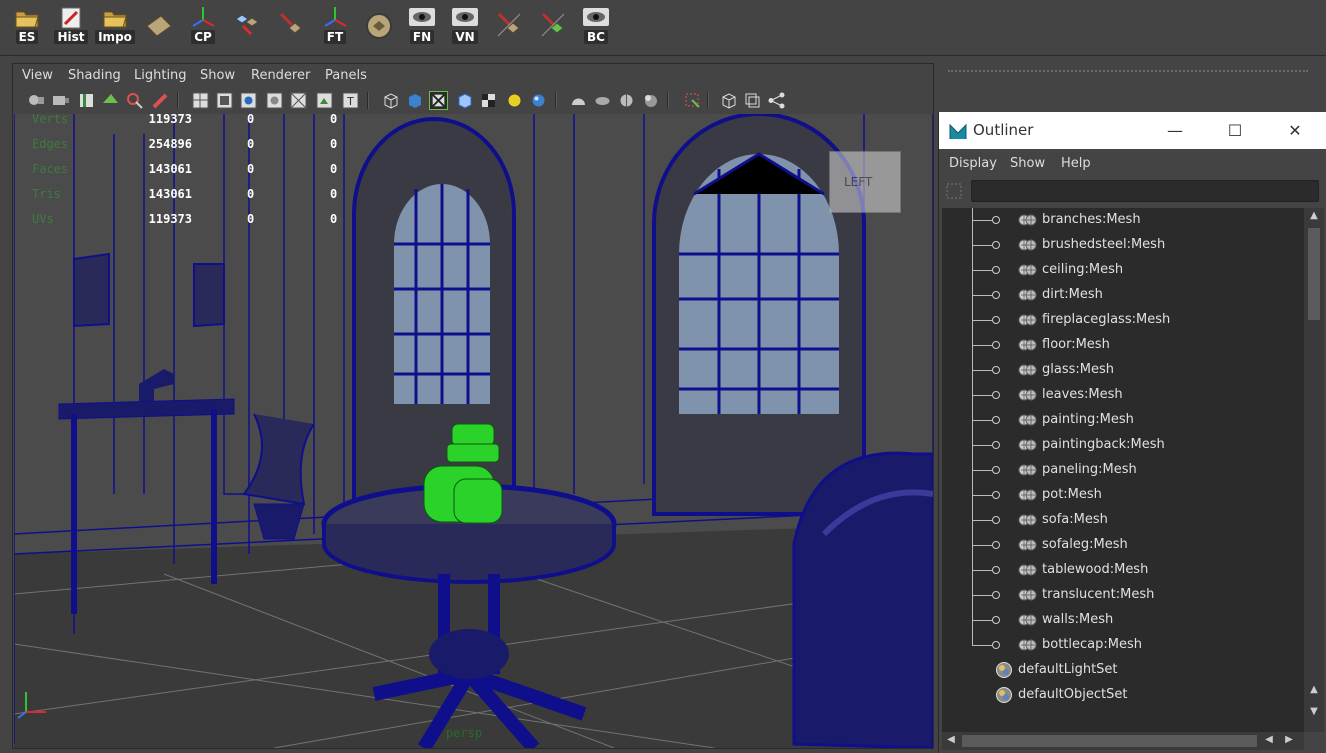  Describe the element at coordinates (160, 75) in the screenshot. I see `menu-lighting: Lighting` at that location.